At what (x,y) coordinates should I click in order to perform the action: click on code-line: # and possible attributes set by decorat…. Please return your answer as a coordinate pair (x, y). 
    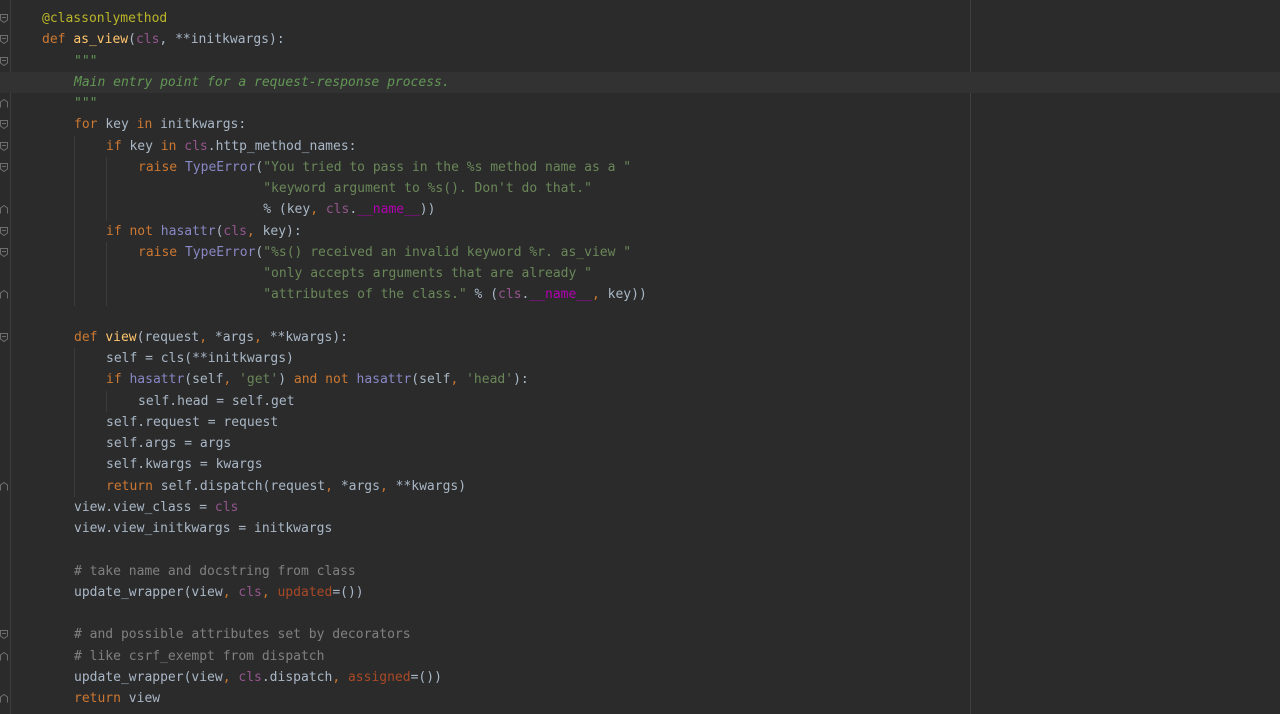
    Looking at the image, I should click on (640, 634).